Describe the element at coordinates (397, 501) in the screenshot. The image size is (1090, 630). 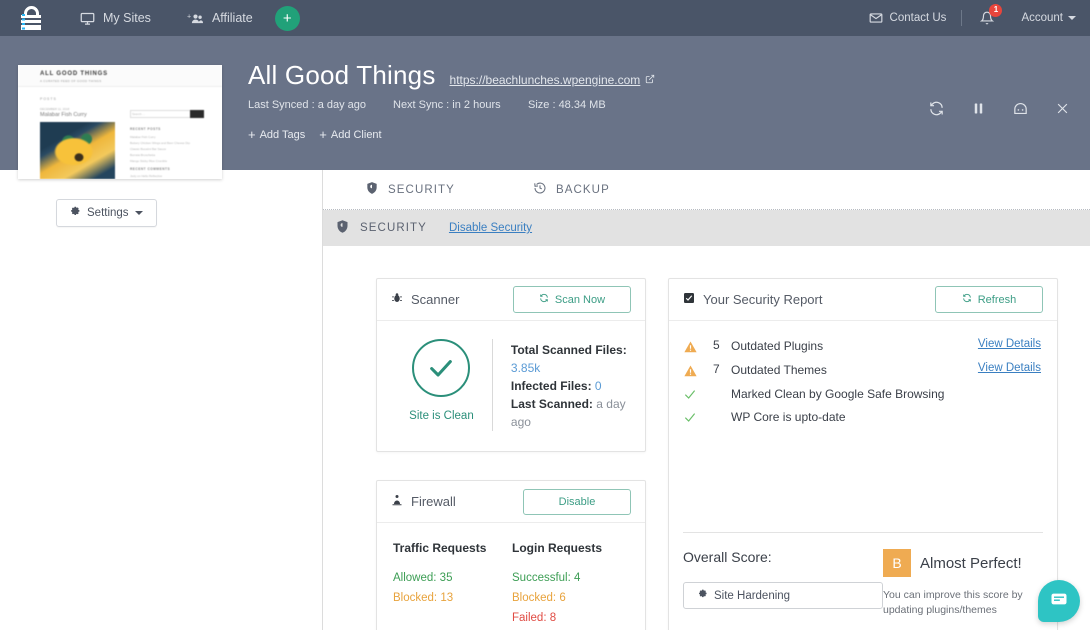
I see `firewall-icon` at that location.